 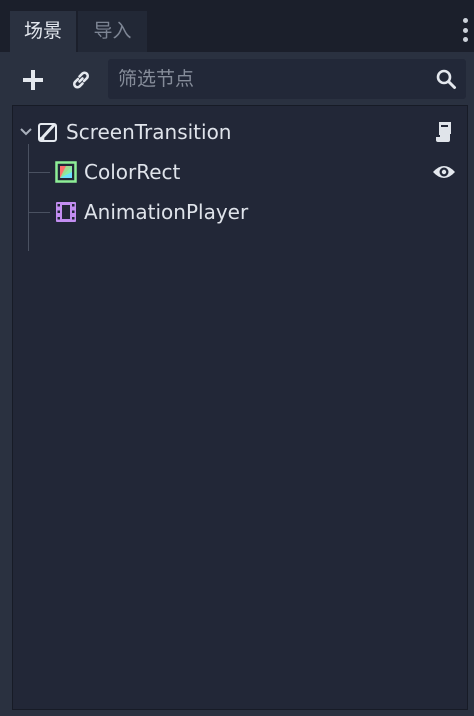 I want to click on color-rect-icon, so click(x=66, y=172).